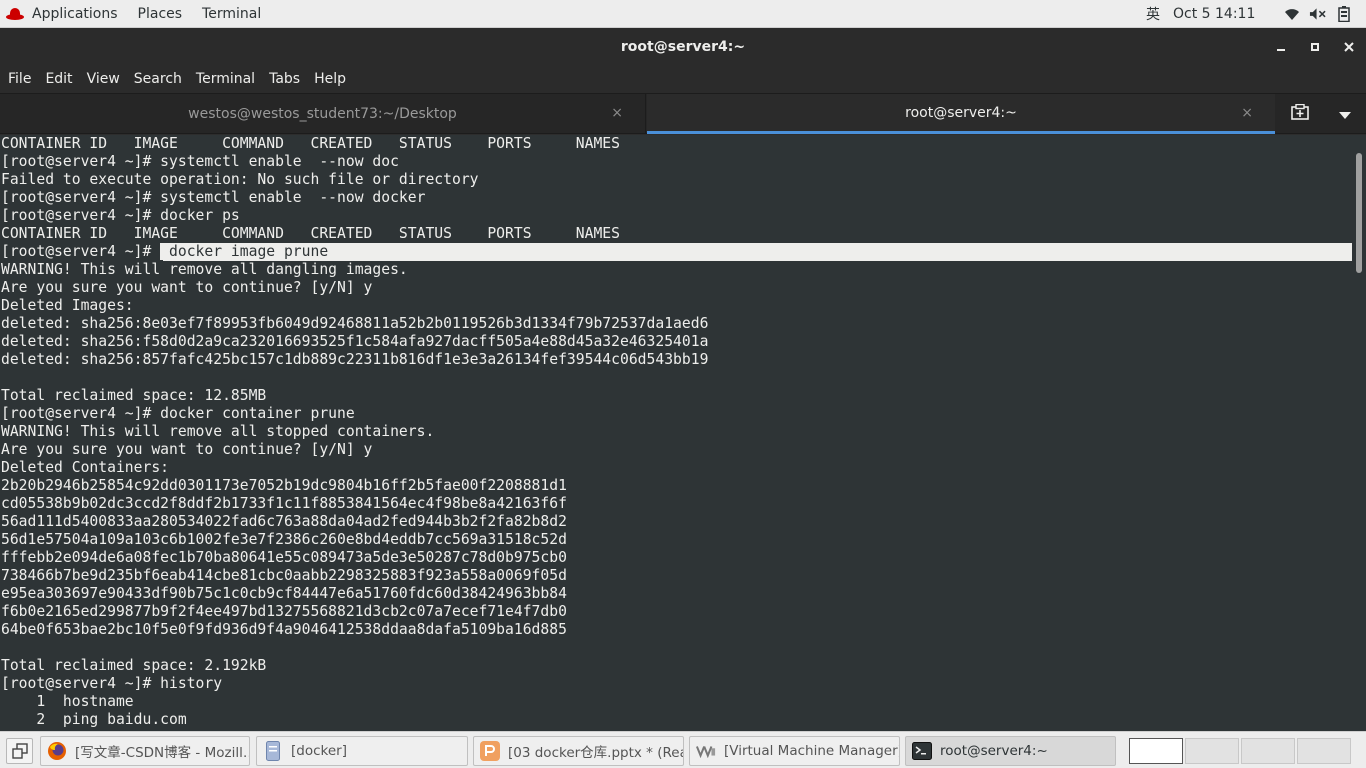 This screenshot has width=1366, height=768. I want to click on task-virt-manager: [Virtual Machine Manager], so click(794, 751).